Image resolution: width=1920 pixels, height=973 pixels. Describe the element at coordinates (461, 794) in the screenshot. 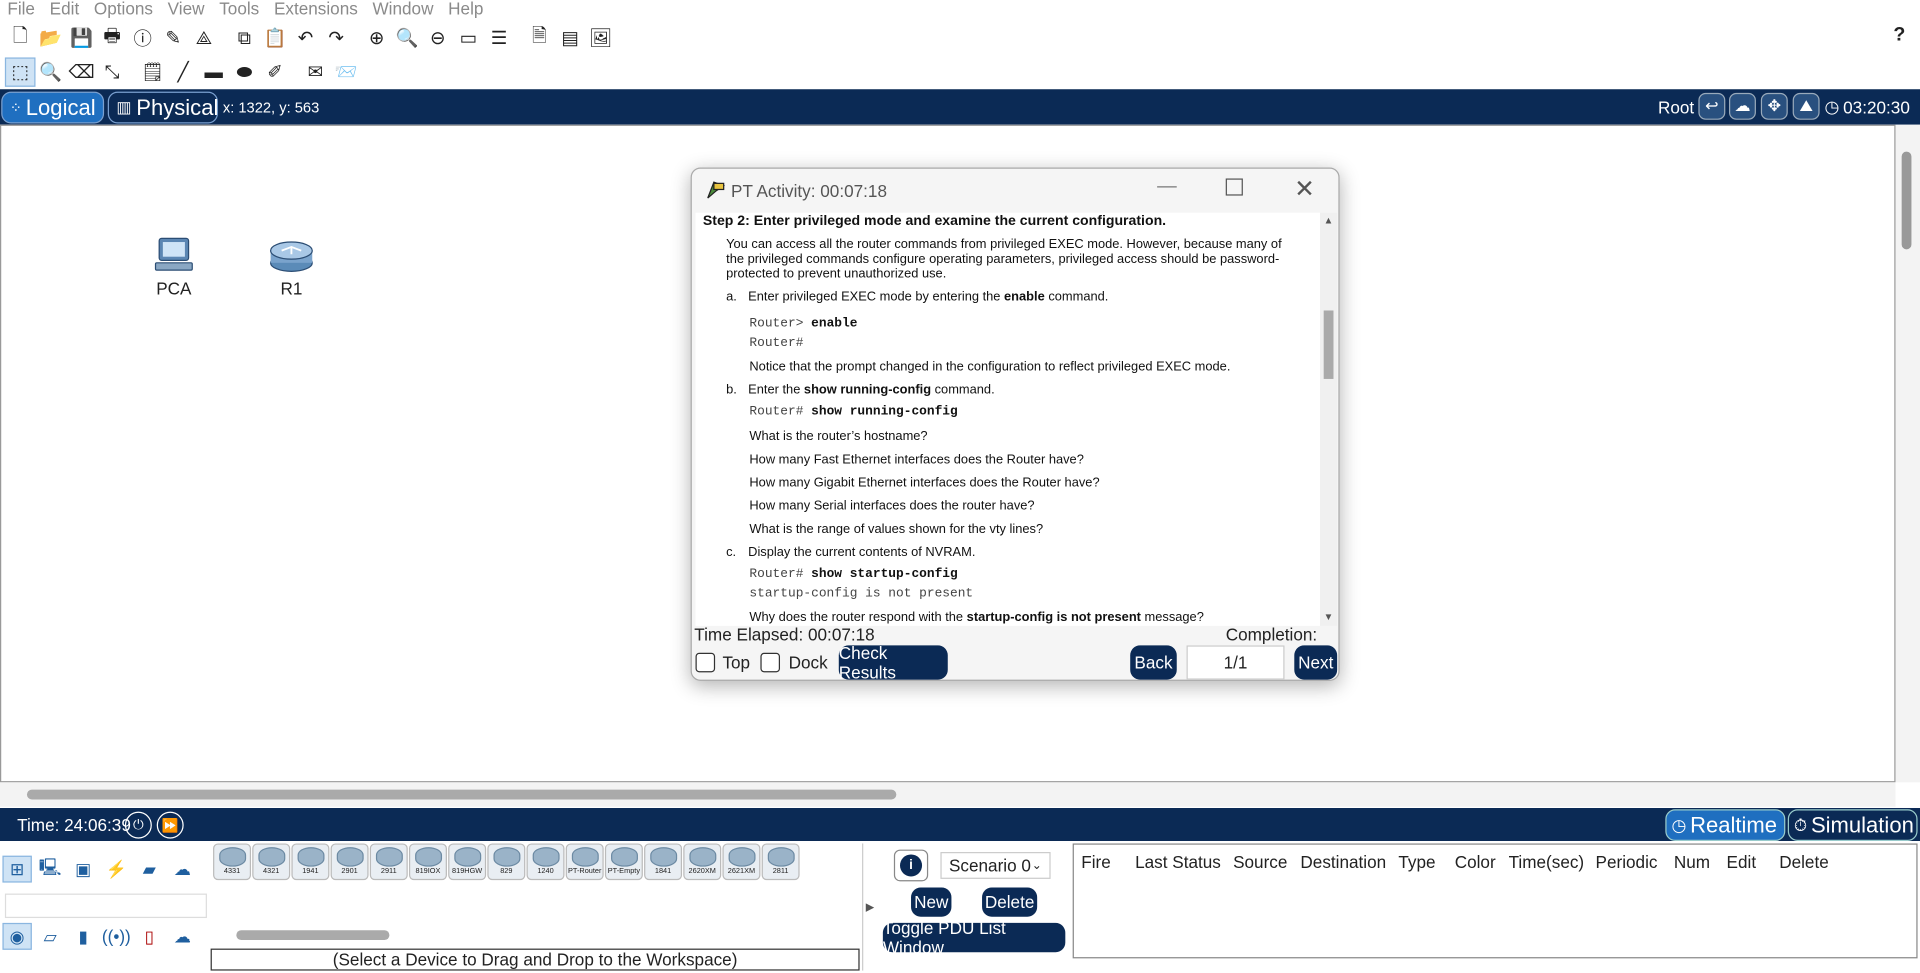

I see `horizontal-scroll-thumb` at that location.